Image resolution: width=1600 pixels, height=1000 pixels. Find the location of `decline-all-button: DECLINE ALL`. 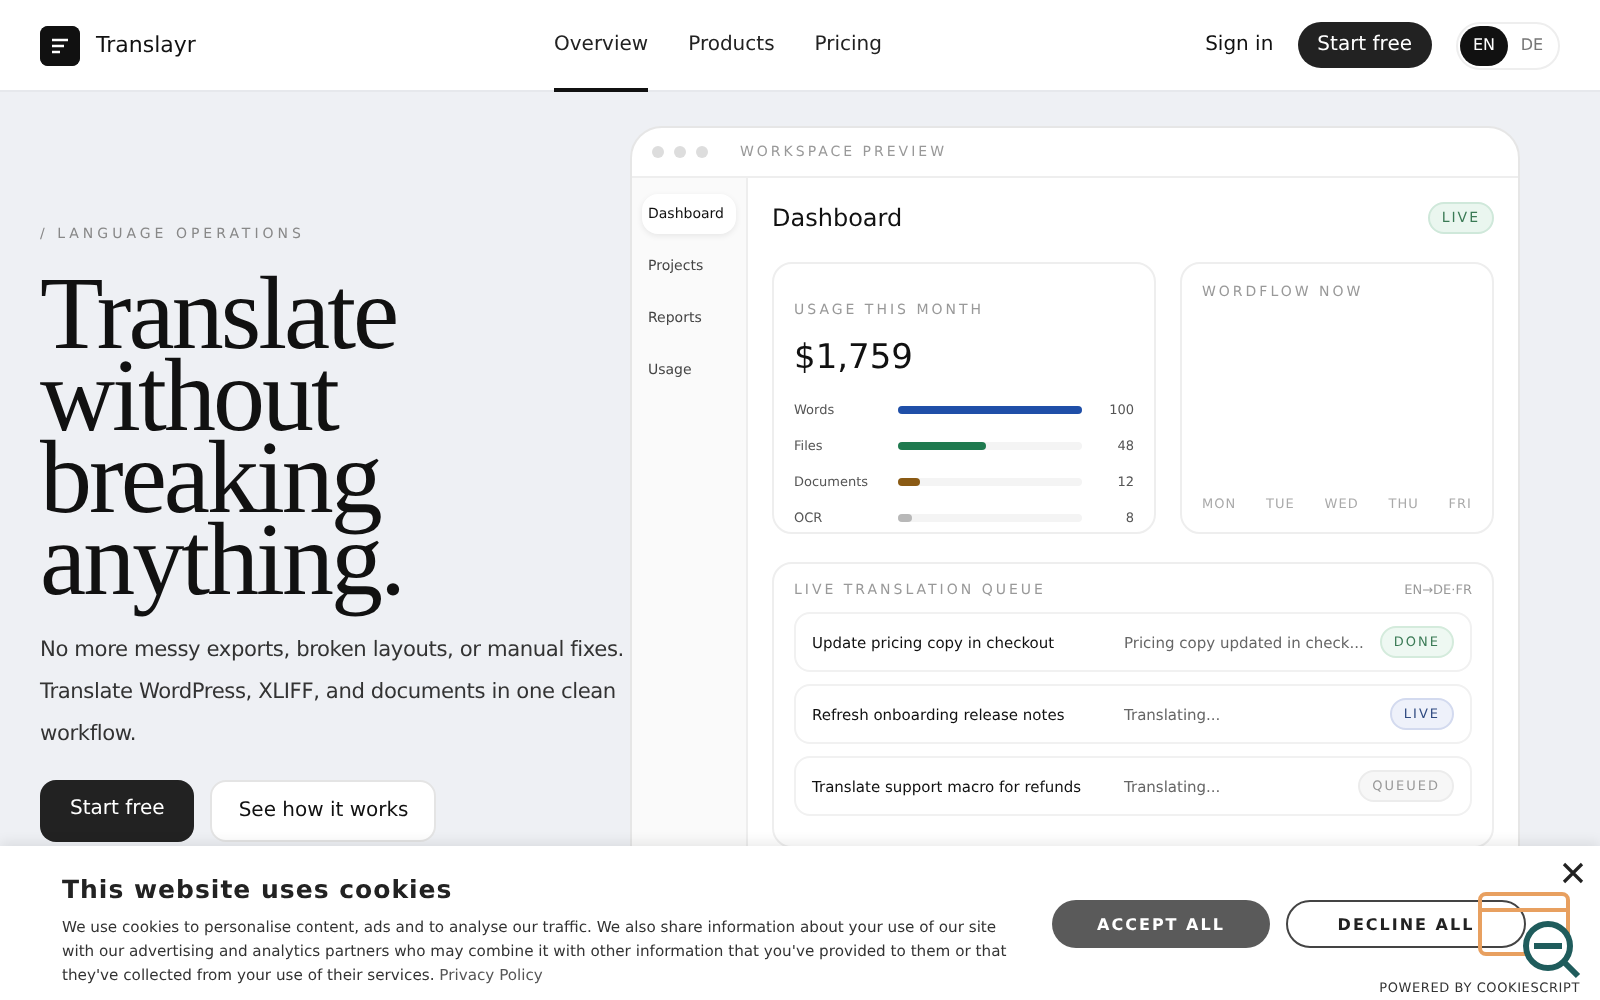

decline-all-button: DECLINE ALL is located at coordinates (1406, 924).